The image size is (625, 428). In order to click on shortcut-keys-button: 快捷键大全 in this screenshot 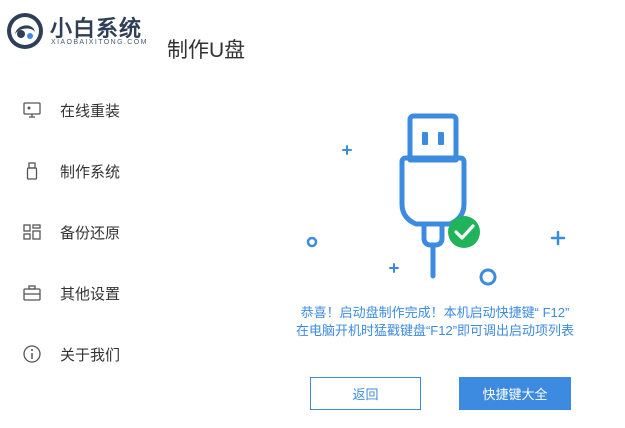, I will do `click(515, 393)`.